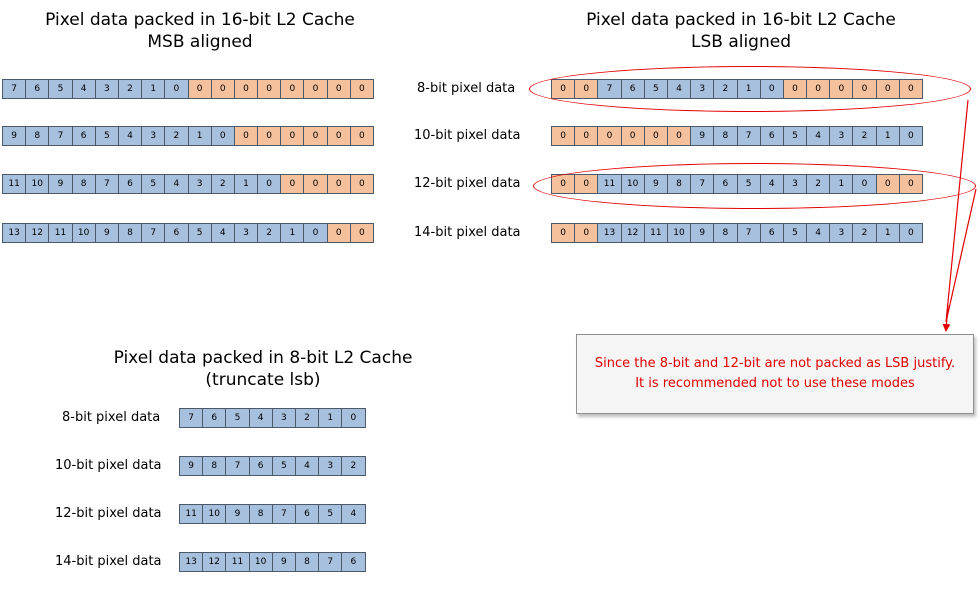 The image size is (980, 592). What do you see at coordinates (191, 562) in the screenshot?
I see `data-bit-cell: 13` at bounding box center [191, 562].